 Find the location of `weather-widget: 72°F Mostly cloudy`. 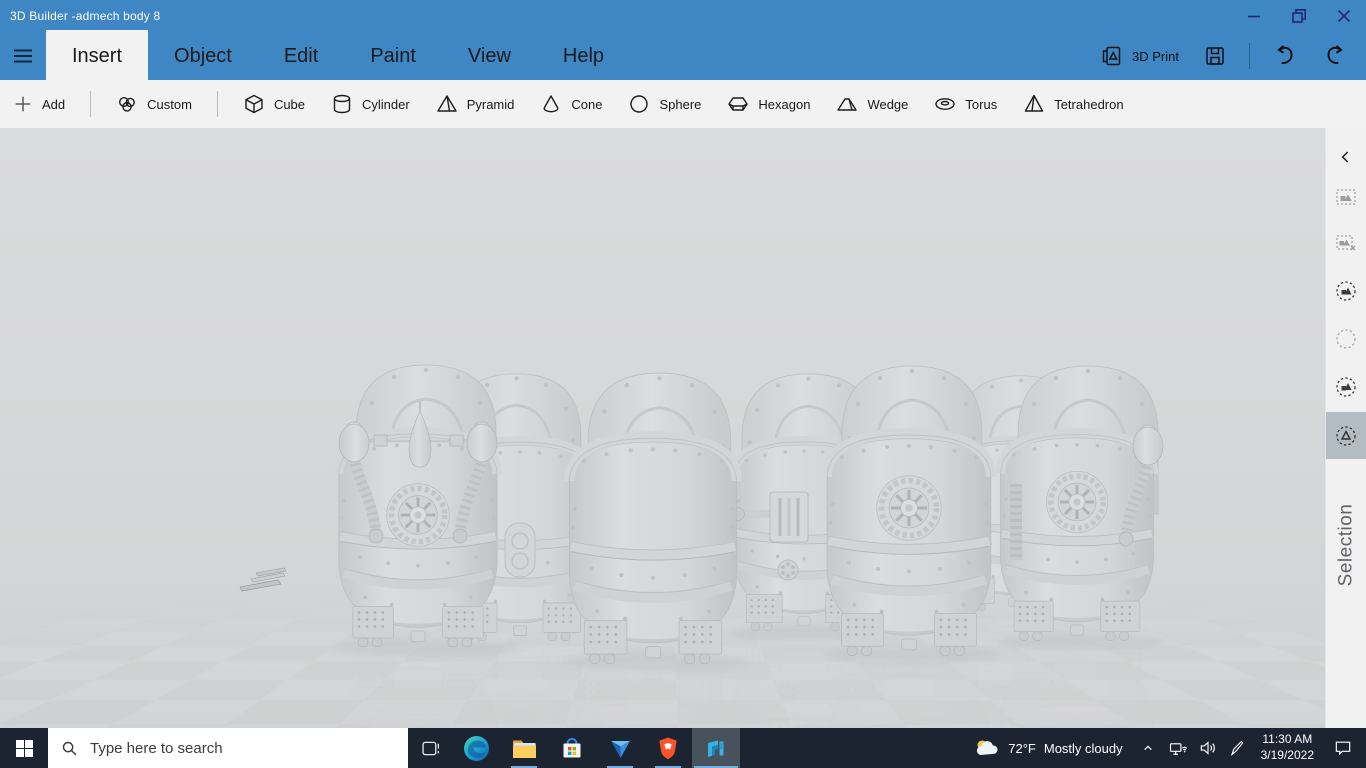

weather-widget: 72°F Mostly cloudy is located at coordinates (1048, 748).